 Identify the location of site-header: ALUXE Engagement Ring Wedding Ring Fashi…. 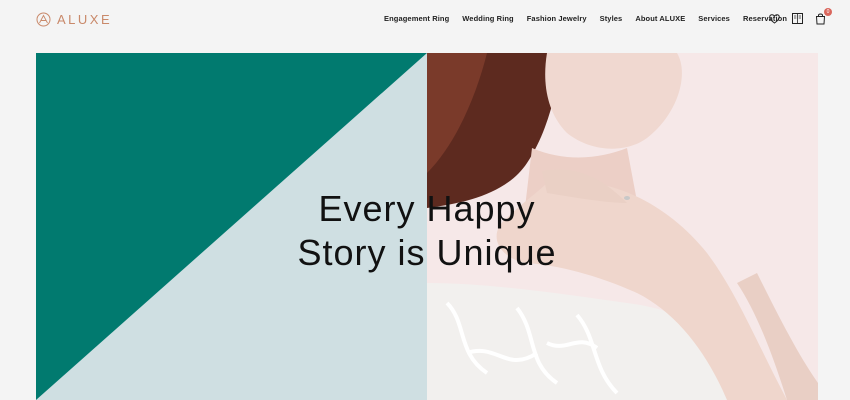
(425, 20).